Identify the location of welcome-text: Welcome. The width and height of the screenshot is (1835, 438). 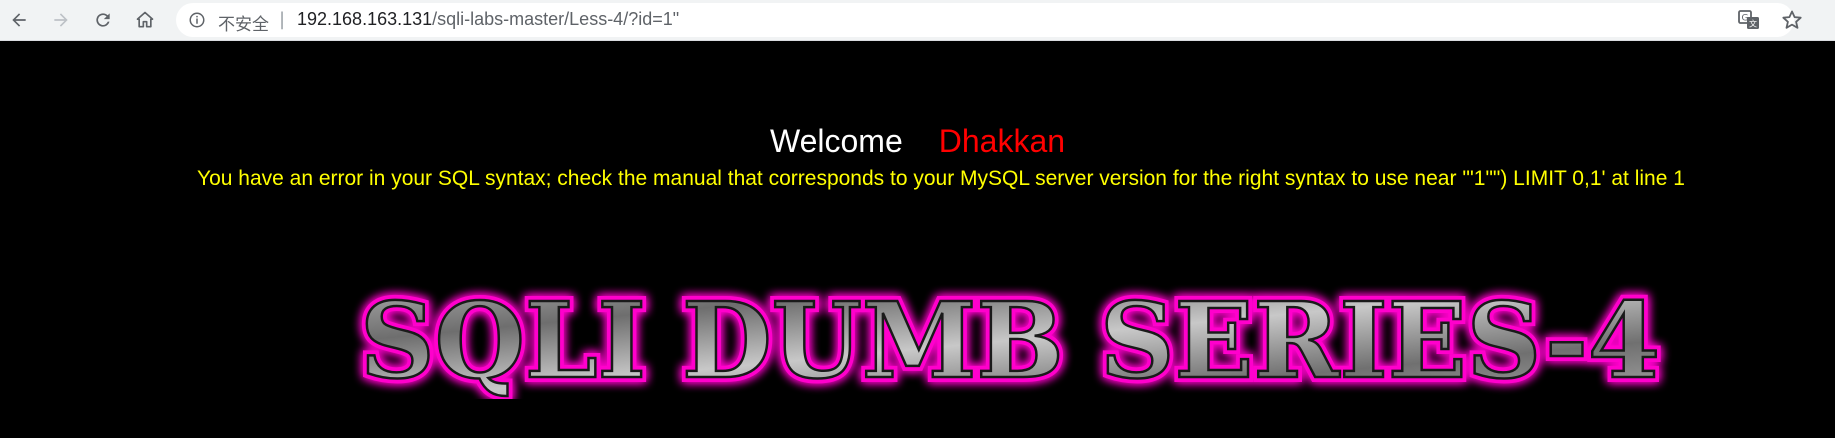
(836, 141).